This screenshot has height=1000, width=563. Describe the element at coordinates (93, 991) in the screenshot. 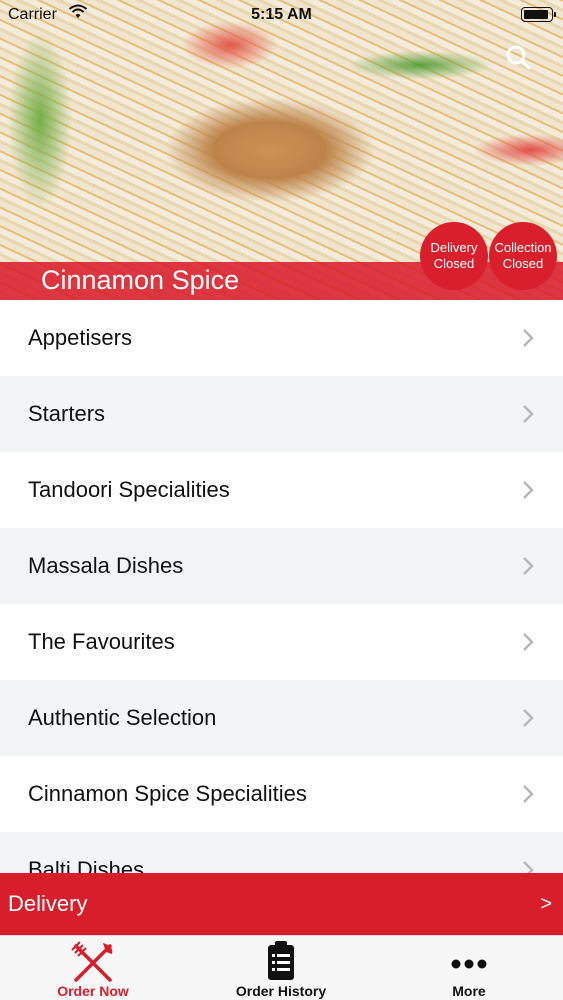

I see `tab-label: Order Now` at that location.